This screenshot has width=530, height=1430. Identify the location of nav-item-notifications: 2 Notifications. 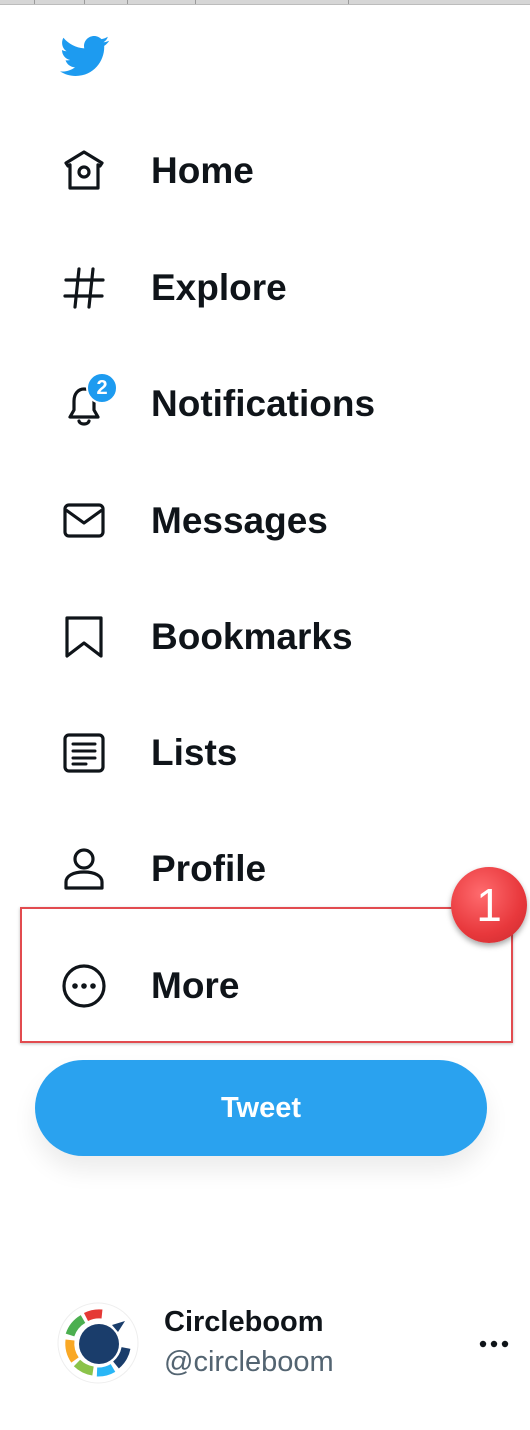
(246, 404).